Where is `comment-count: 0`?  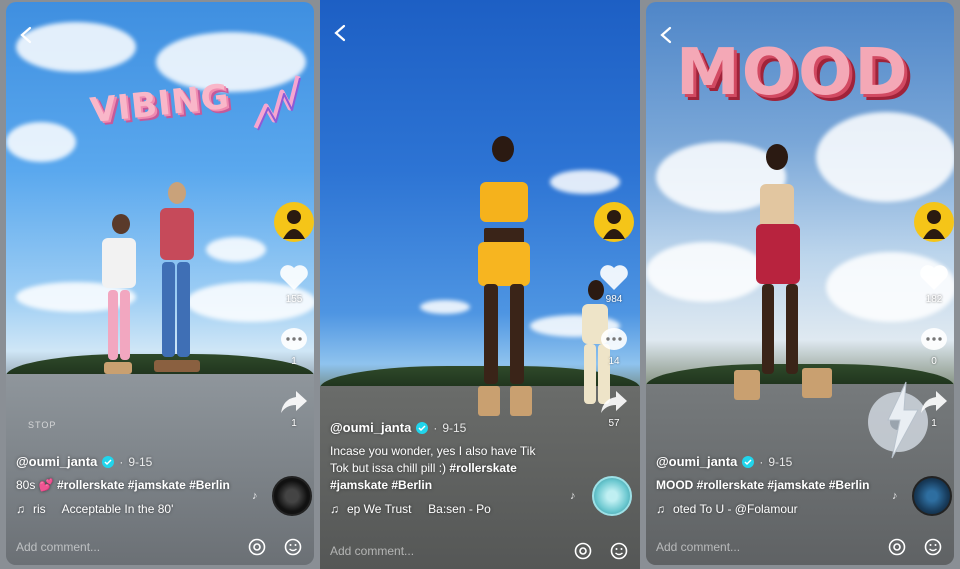
comment-count: 0 is located at coordinates (934, 361).